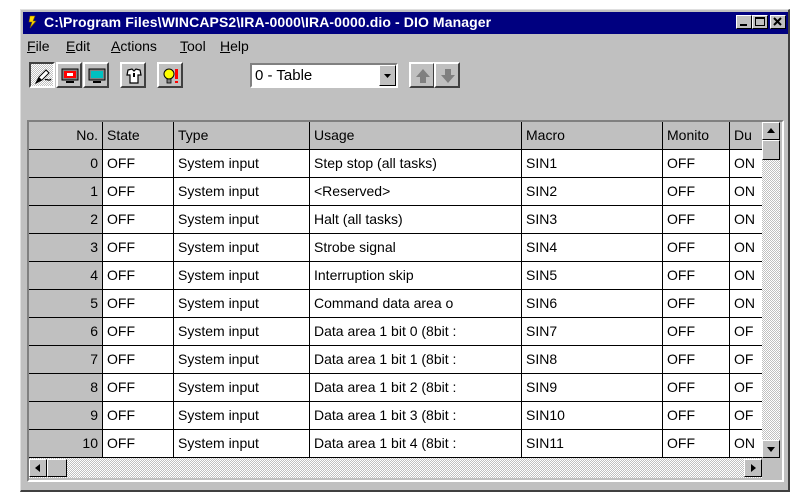 Image resolution: width=798 pixels, height=500 pixels. What do you see at coordinates (324, 75) in the screenshot?
I see `view-select: 0 - Table` at bounding box center [324, 75].